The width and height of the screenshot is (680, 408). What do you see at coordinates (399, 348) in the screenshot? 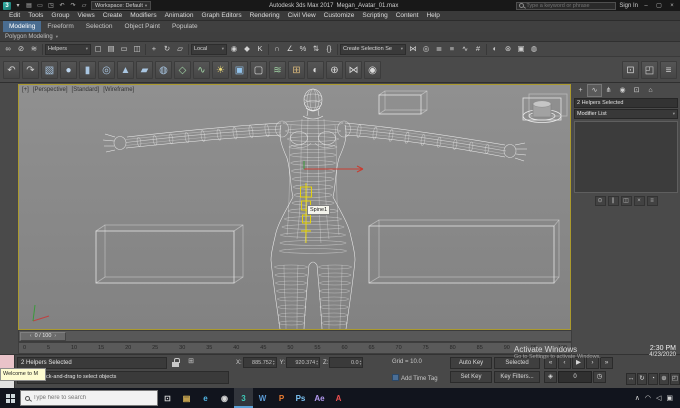
I see `timeline-tick: 70` at bounding box center [399, 348].